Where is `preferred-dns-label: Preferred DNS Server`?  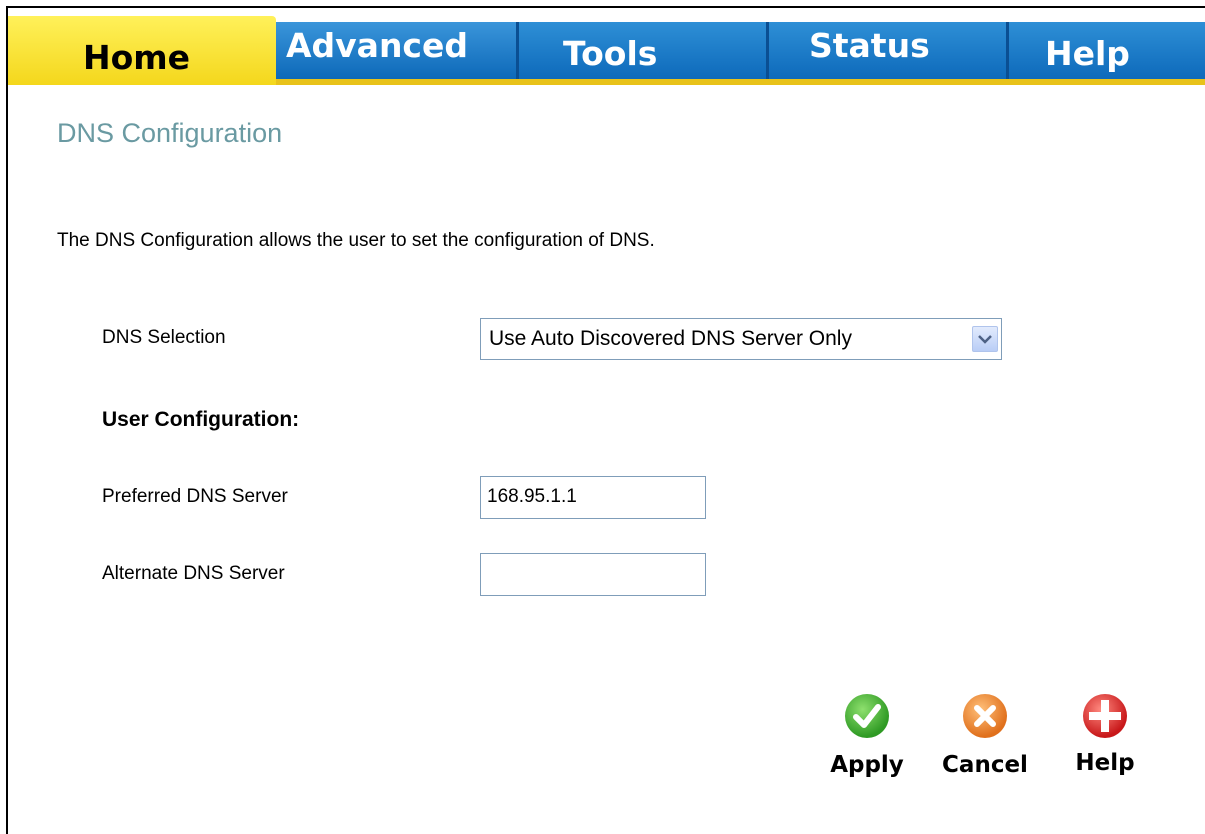 preferred-dns-label: Preferred DNS Server is located at coordinates (195, 496).